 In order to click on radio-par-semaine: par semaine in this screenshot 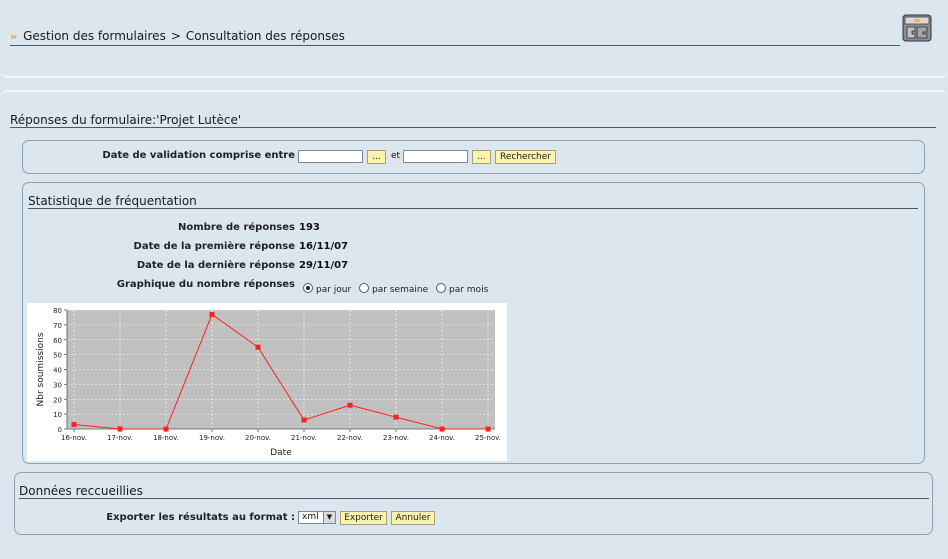, I will do `click(394, 289)`.